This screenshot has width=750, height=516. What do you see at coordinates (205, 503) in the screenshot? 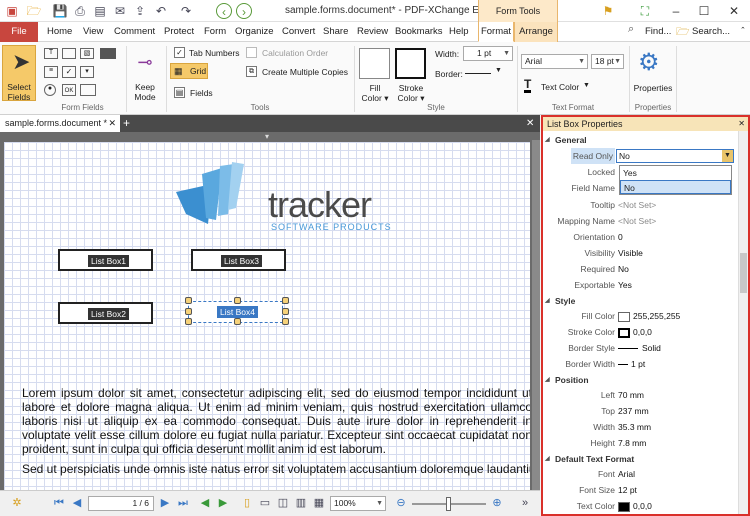
I see `back-view-icon: ◀` at bounding box center [205, 503].